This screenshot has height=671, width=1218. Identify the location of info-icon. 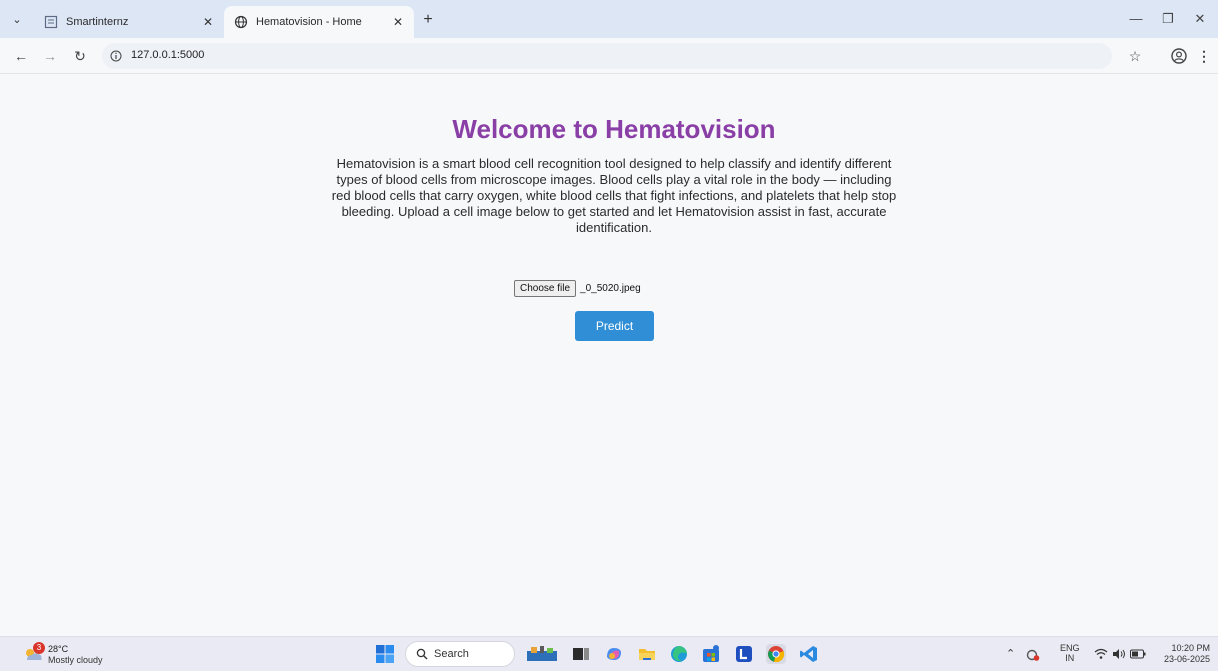
(116, 56).